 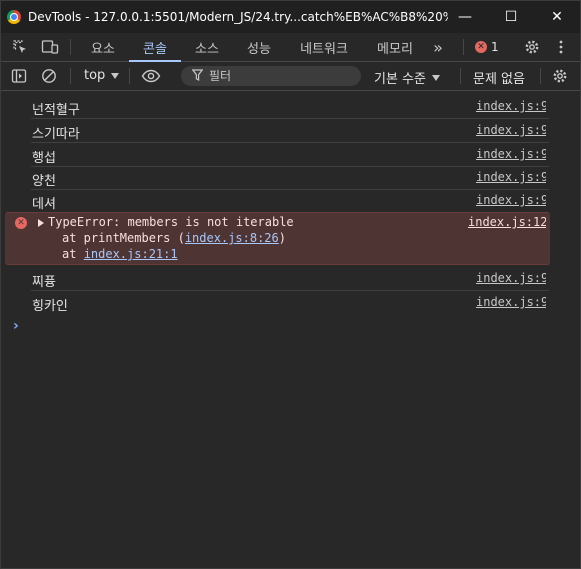 What do you see at coordinates (103, 47) in the screenshot?
I see `tab-elements: 요소` at bounding box center [103, 47].